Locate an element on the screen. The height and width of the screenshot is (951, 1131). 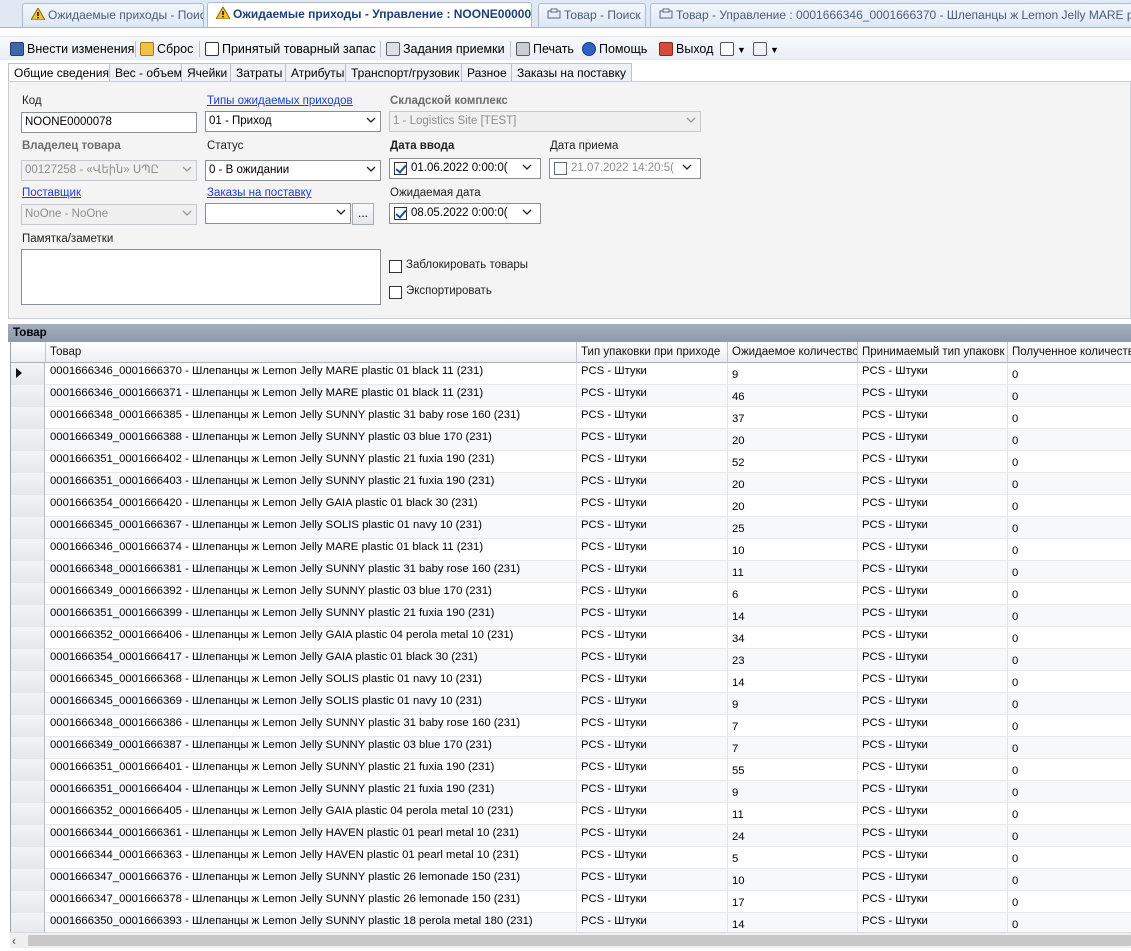
column-header-receipt-pack-type: Тип упаковки при приходе is located at coordinates (652, 352).